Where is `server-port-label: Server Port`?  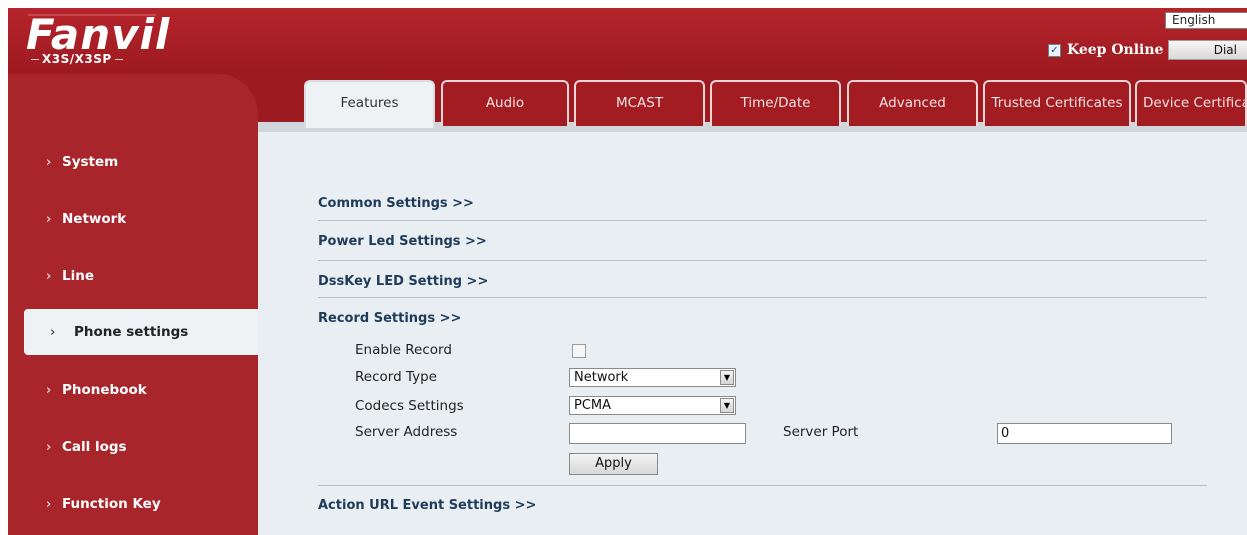
server-port-label: Server Port is located at coordinates (821, 432).